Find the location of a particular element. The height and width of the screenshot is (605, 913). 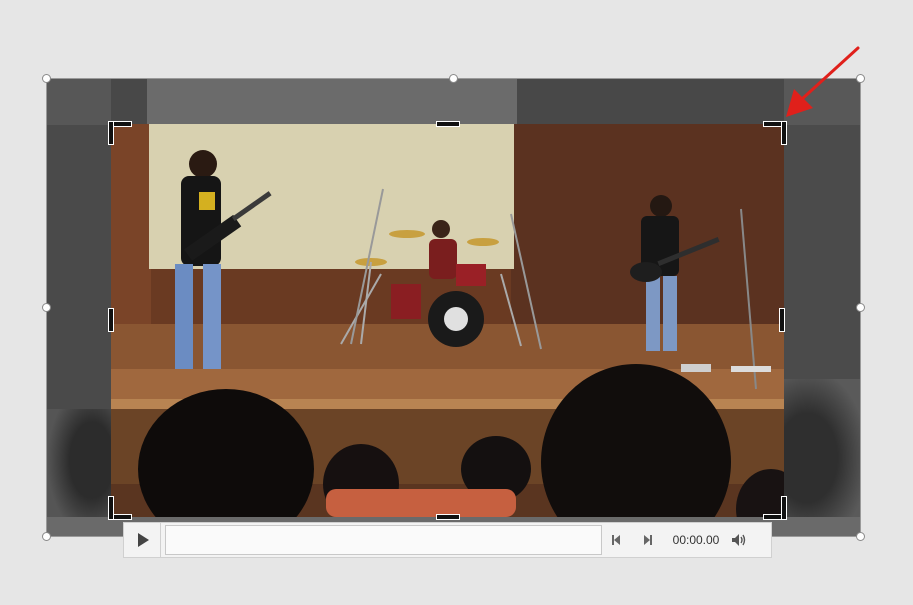

resize-handle-right is located at coordinates (860, 307).